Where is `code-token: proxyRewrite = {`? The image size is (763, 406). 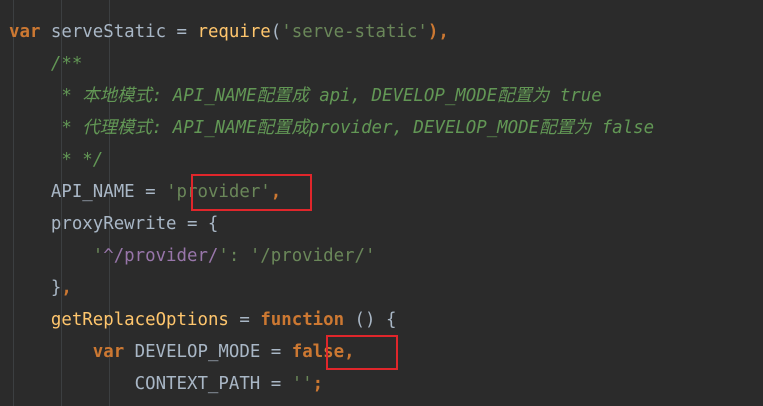 code-token: proxyRewrite = { is located at coordinates (114, 224).